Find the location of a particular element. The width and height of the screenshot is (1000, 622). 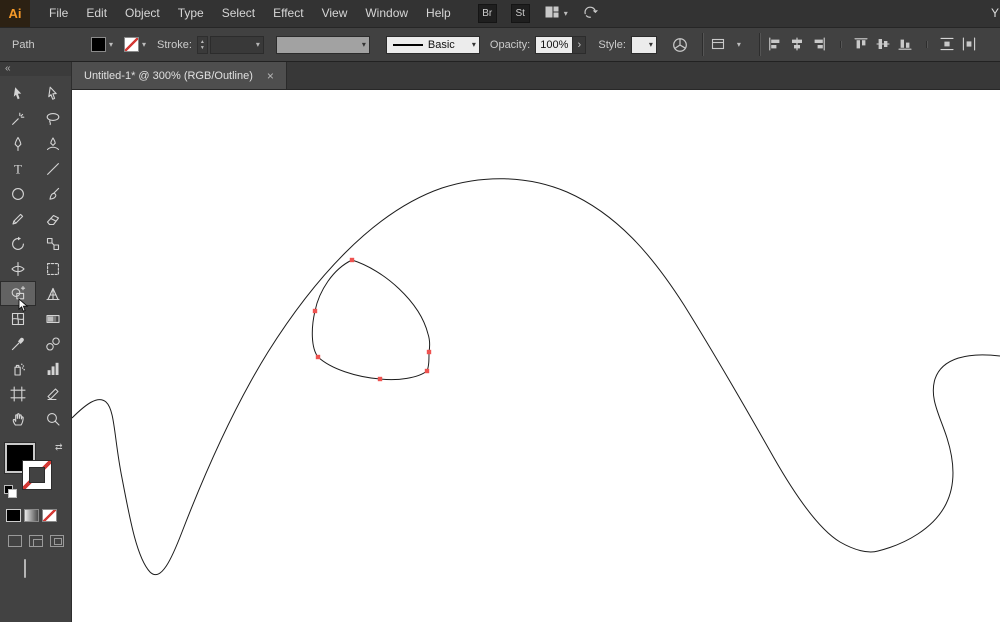

scale-tool is located at coordinates (54, 243).